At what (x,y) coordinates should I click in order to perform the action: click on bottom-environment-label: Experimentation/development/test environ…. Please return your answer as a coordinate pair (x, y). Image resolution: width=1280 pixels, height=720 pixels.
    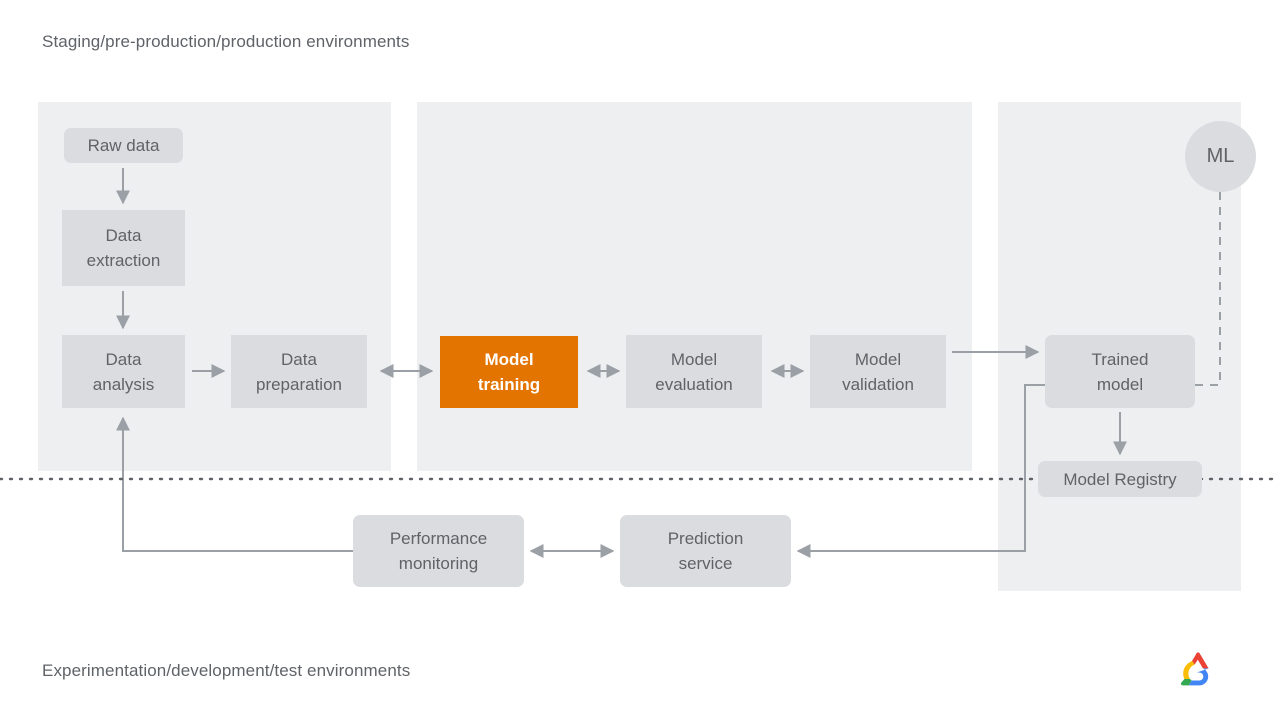
    Looking at the image, I should click on (226, 670).